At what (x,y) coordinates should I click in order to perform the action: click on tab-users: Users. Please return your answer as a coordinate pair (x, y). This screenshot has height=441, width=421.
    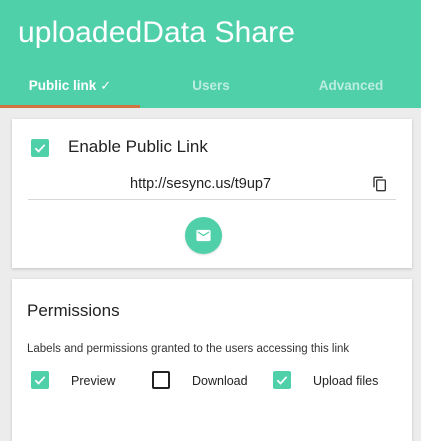
    Looking at the image, I should click on (211, 87).